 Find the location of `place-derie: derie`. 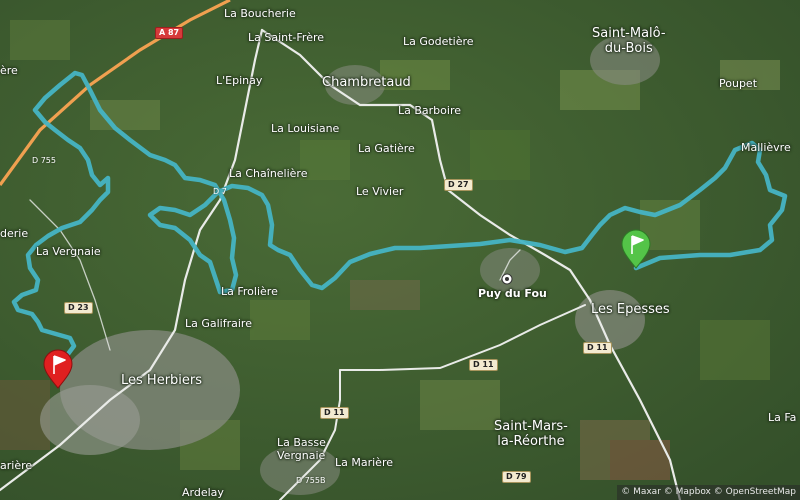

place-derie: derie is located at coordinates (14, 233).